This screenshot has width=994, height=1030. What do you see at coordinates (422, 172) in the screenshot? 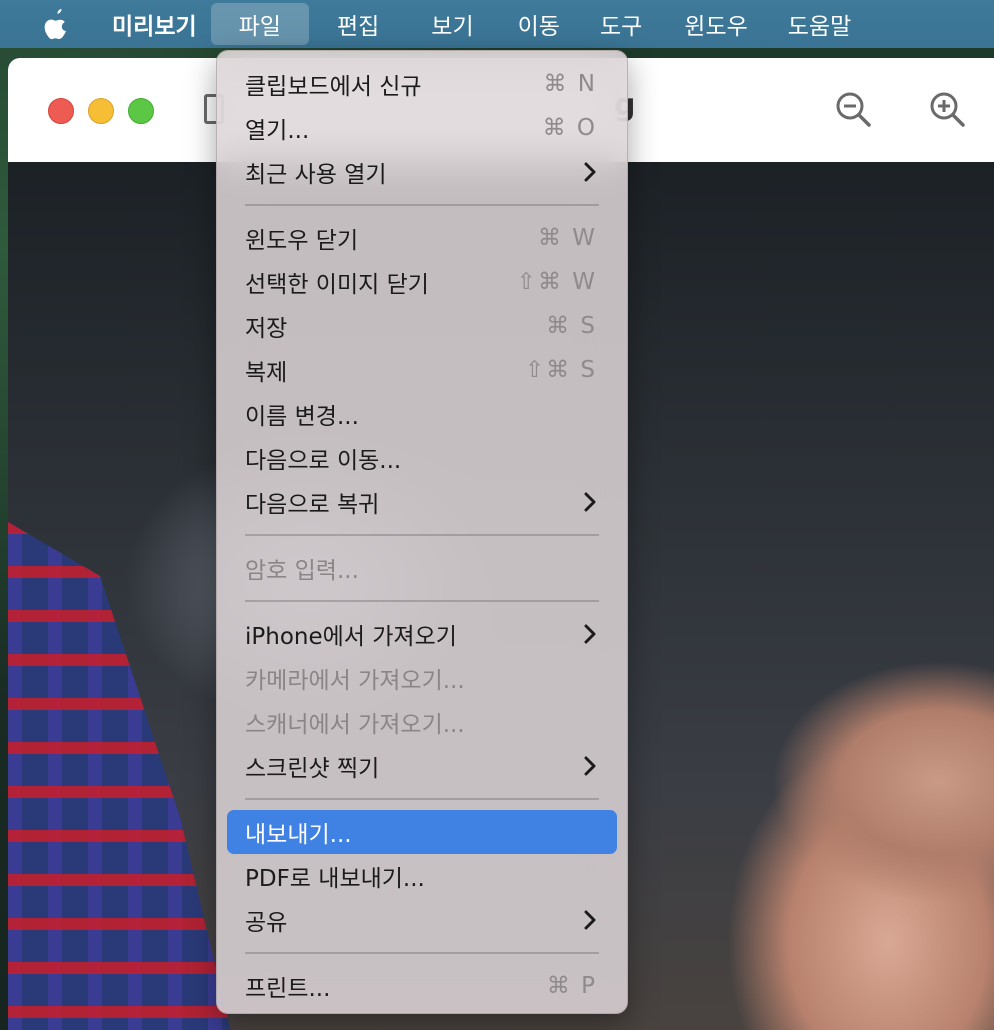
I see `menu-item: 최근 사용 열기` at bounding box center [422, 172].